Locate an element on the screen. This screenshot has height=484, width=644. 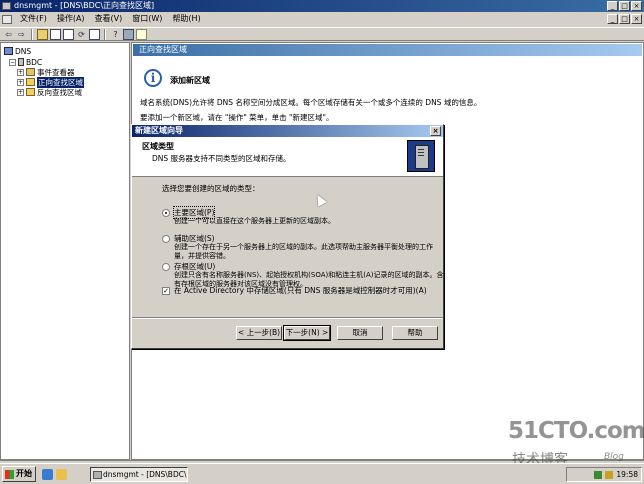
dialog-close-button: × is located at coordinates (435, 131).